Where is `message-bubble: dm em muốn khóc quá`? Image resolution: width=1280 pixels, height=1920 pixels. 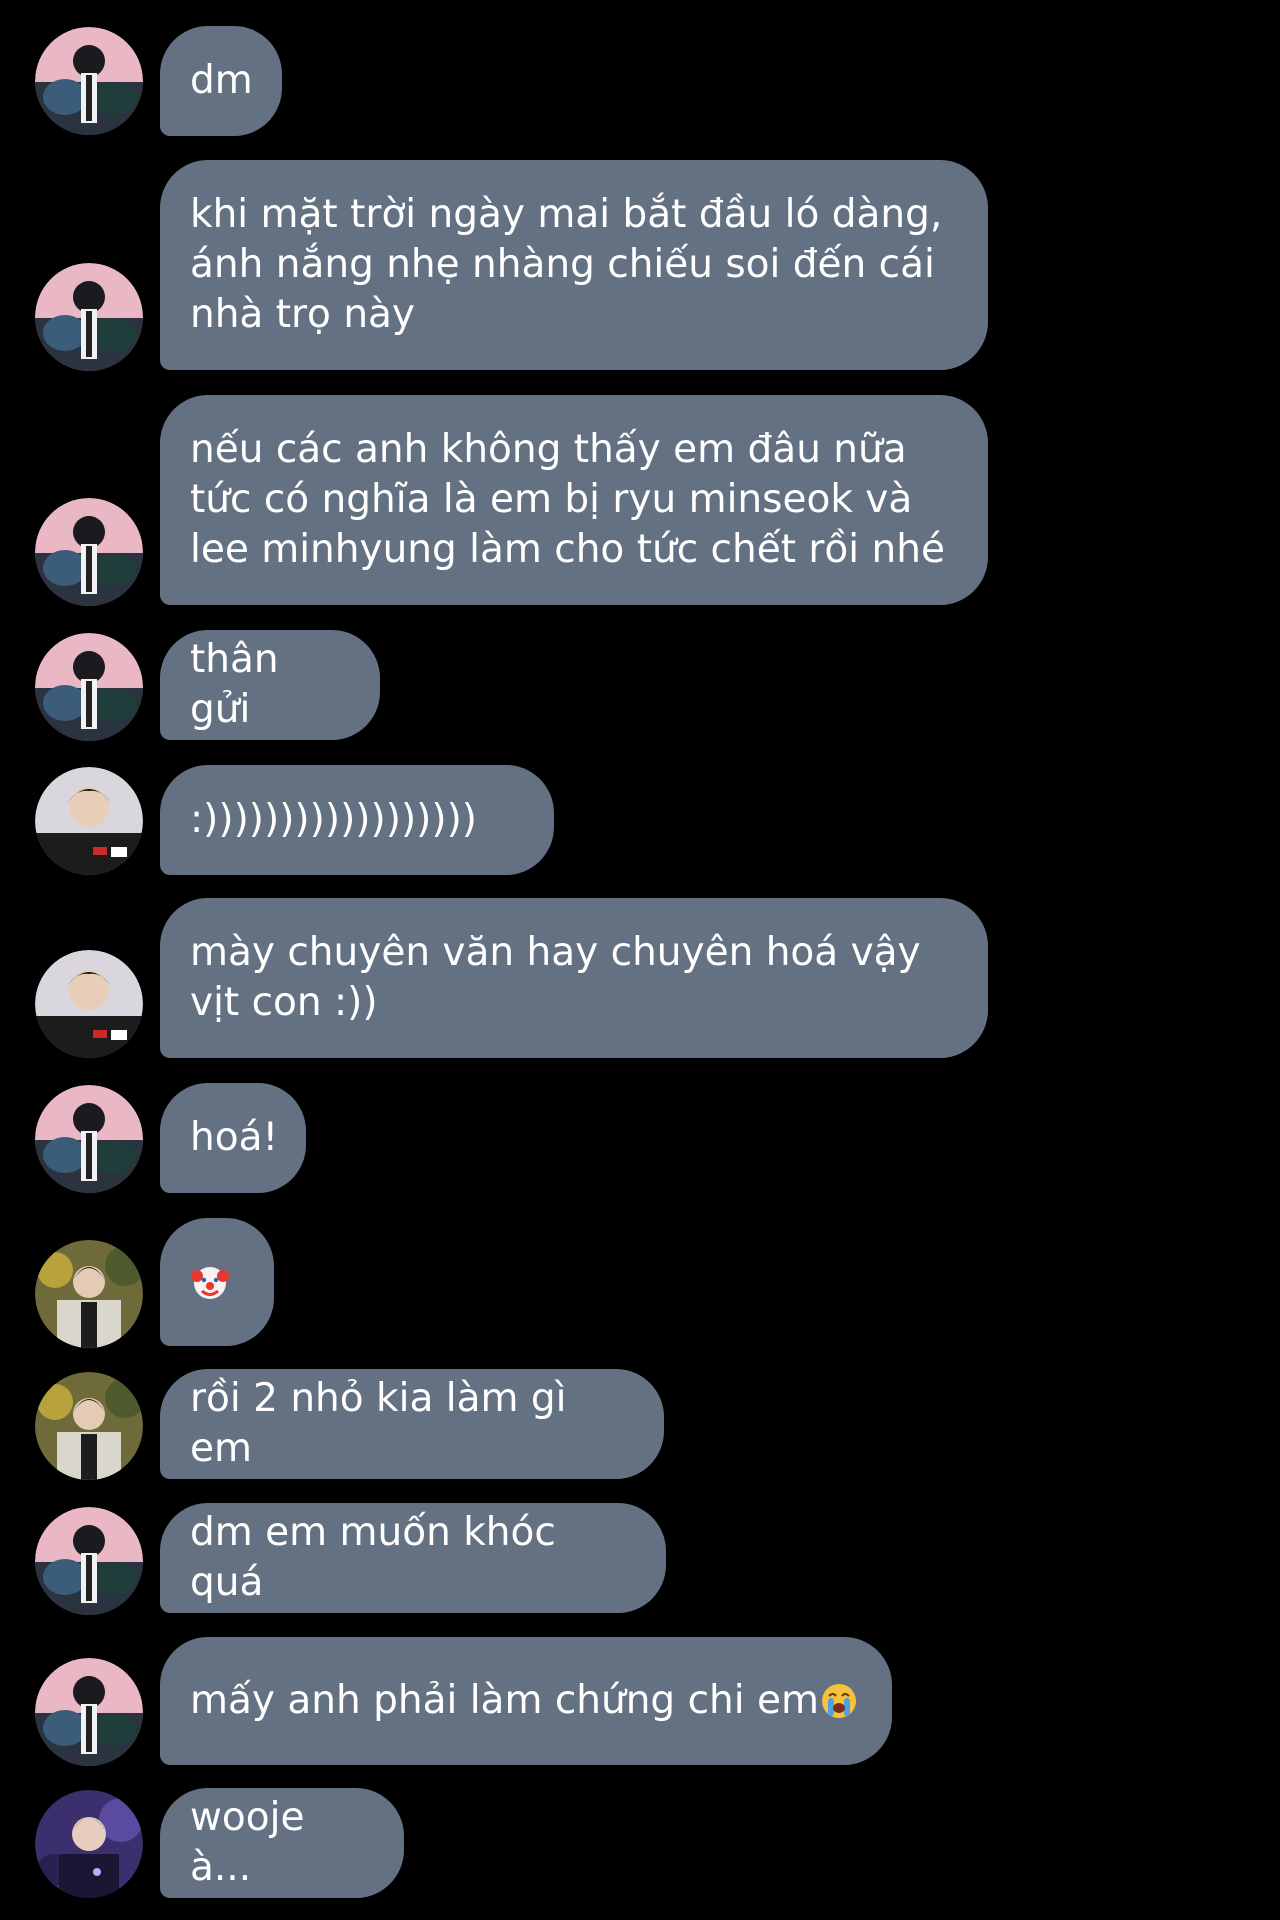 message-bubble: dm em muốn khóc quá is located at coordinates (413, 1558).